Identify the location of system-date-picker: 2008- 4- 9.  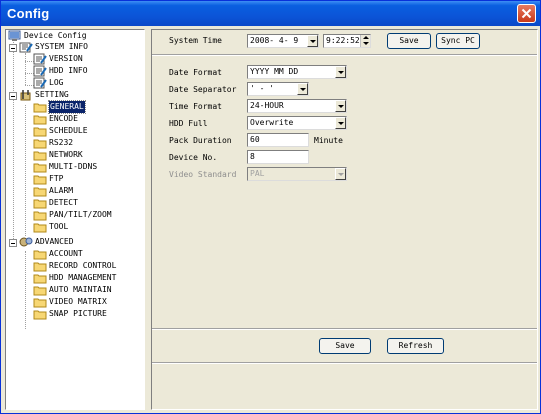
(283, 41).